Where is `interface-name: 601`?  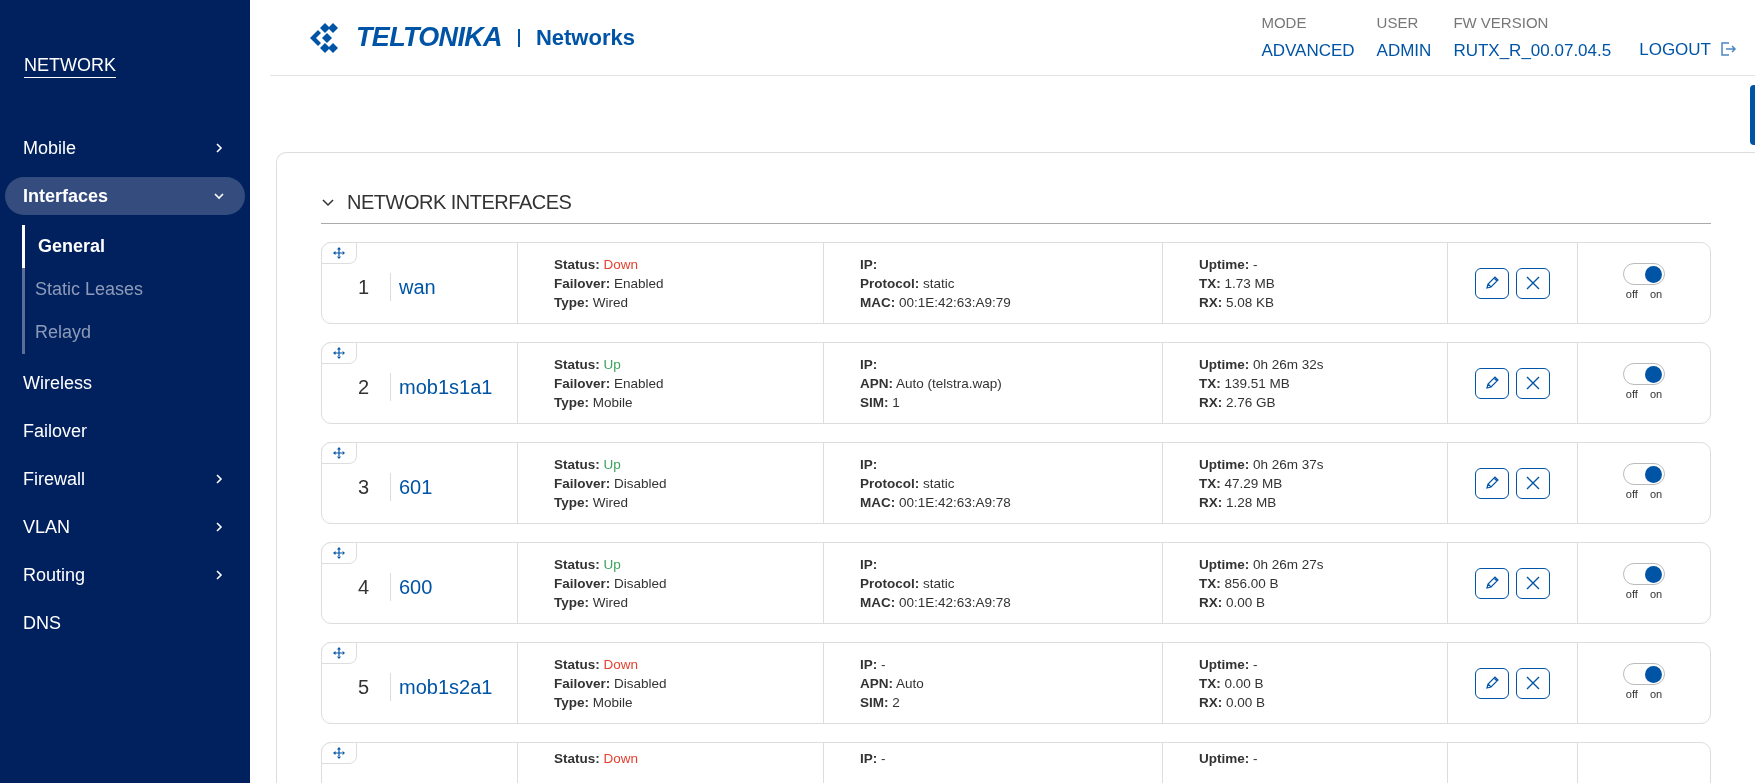 interface-name: 601 is located at coordinates (416, 487).